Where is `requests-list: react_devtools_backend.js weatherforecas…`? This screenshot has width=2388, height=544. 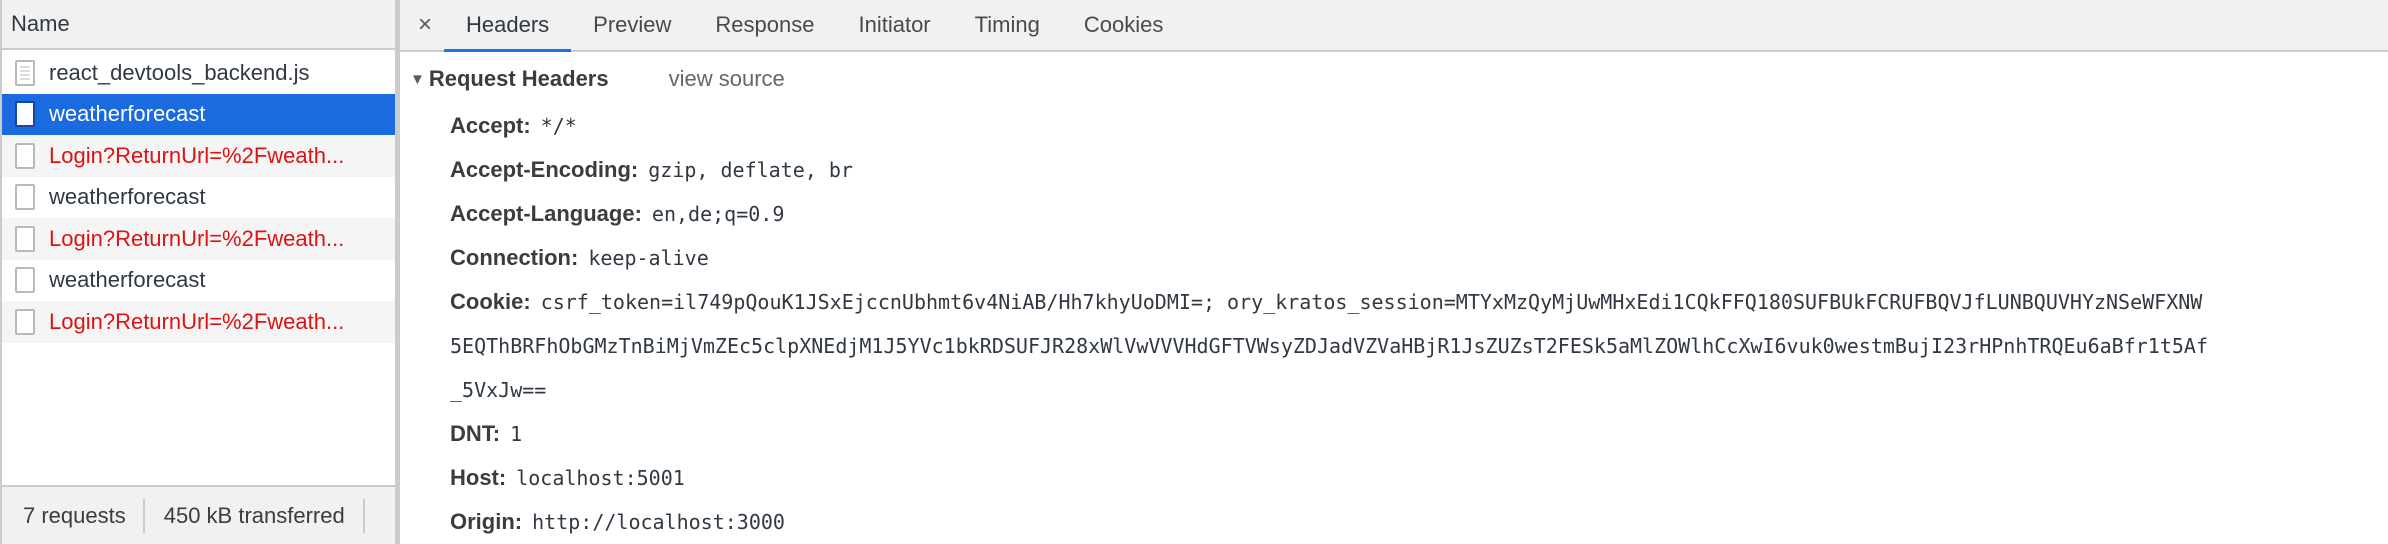
requests-list: react_devtools_backend.js weatherforecas… is located at coordinates (198, 197).